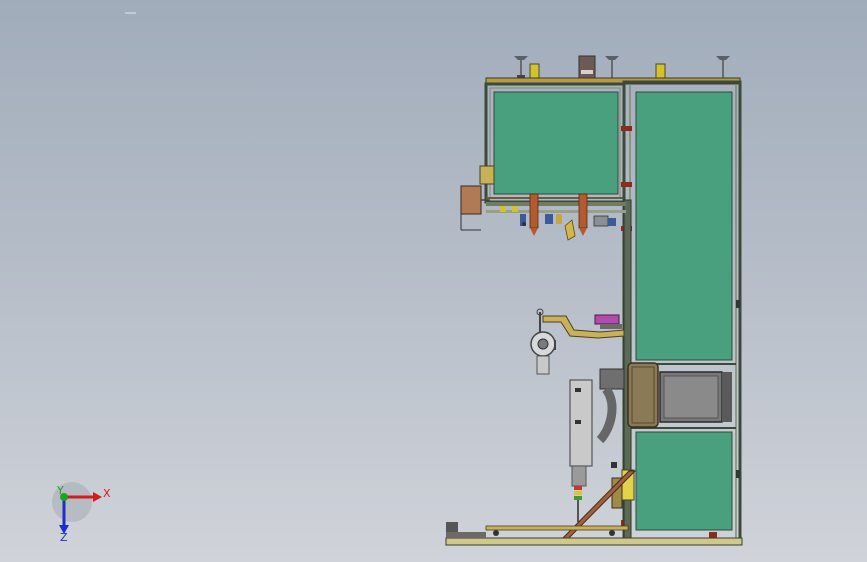  What do you see at coordinates (684, 226) in the screenshot?
I see `green-panel-upper-right` at bounding box center [684, 226].